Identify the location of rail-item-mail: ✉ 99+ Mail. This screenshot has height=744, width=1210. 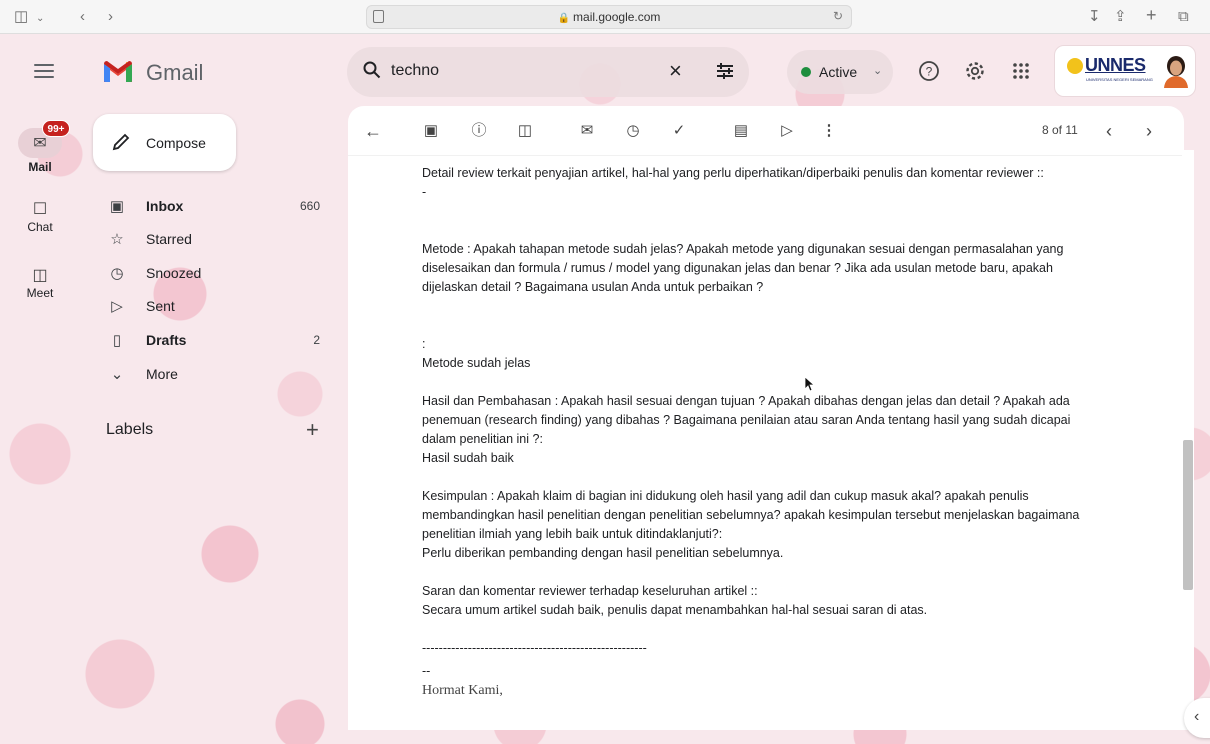
(40, 147).